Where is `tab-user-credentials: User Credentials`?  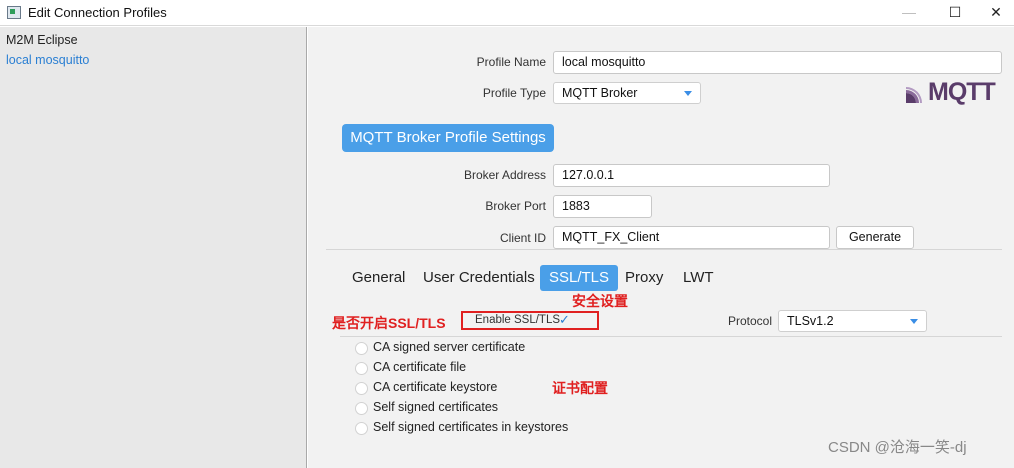 tab-user-credentials: User Credentials is located at coordinates (479, 278).